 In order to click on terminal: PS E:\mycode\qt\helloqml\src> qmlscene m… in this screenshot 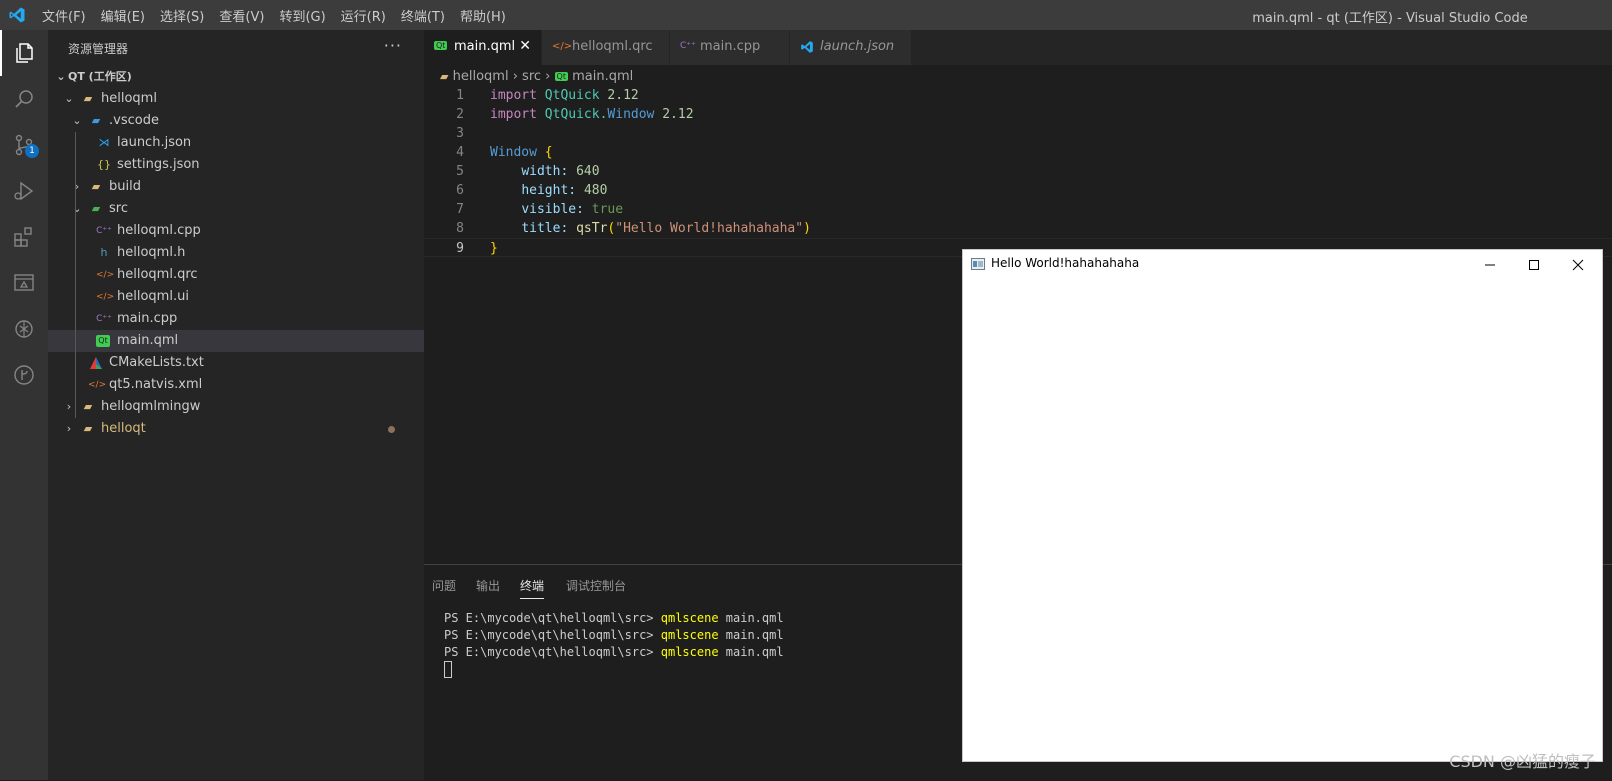, I will do `click(614, 644)`.